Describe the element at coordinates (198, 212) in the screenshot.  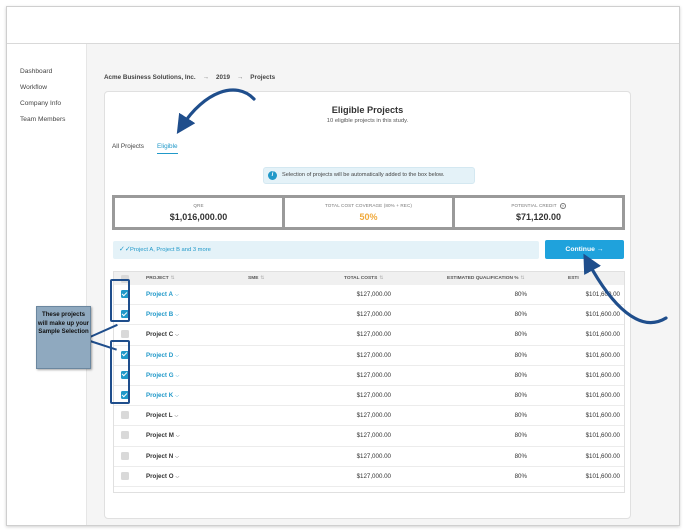
I see `stat-qre: QRE $1,016,000.00` at that location.